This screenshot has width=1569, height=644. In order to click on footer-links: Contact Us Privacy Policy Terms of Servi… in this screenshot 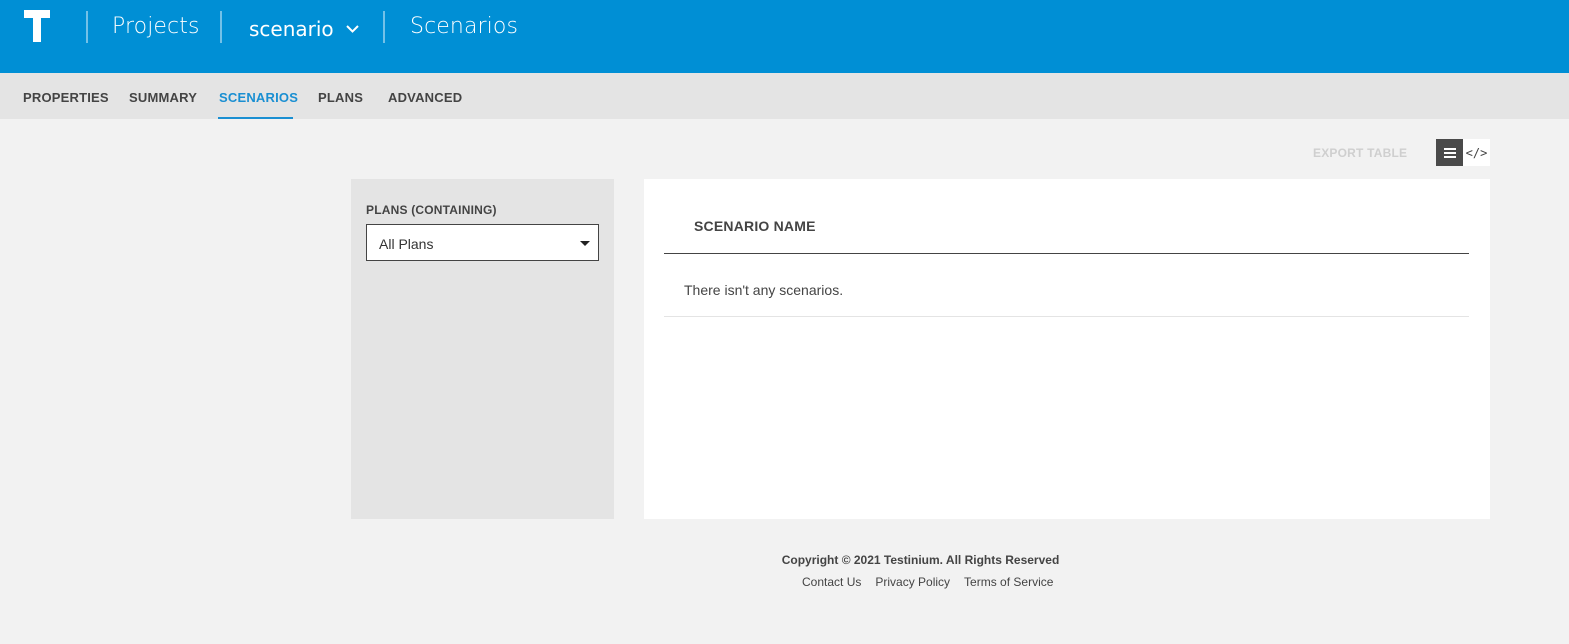, I will do `click(927, 582)`.